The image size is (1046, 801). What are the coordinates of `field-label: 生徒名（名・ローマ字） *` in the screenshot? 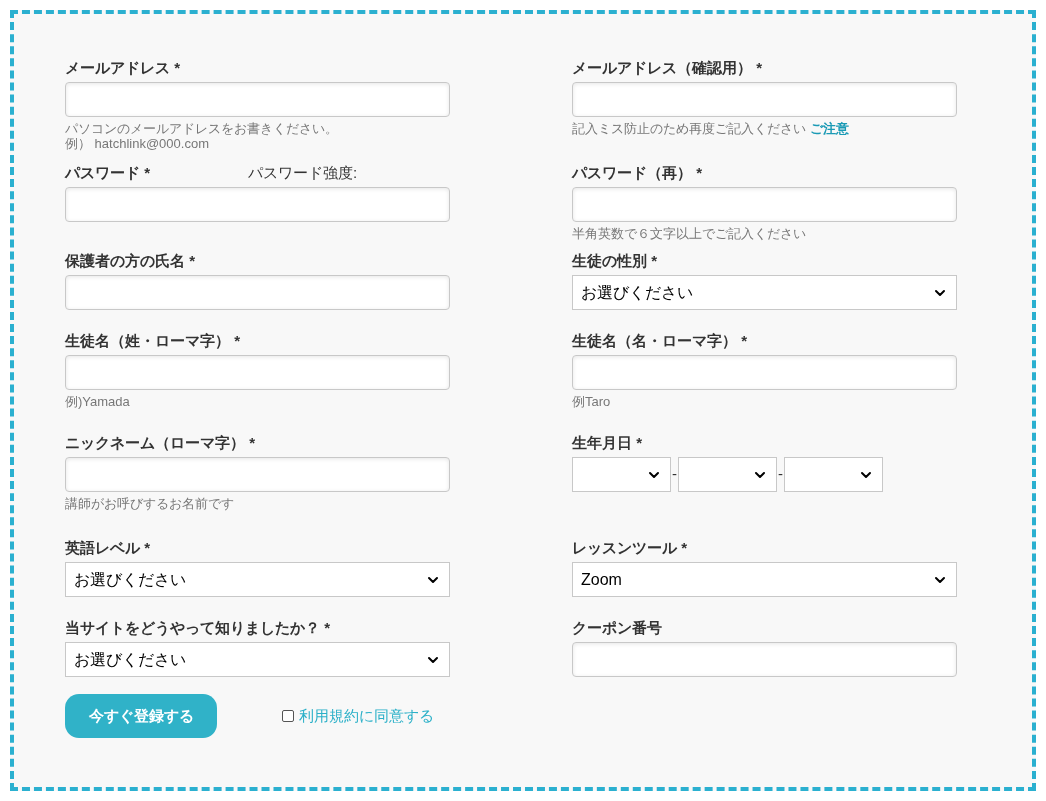 It's located at (660, 341).